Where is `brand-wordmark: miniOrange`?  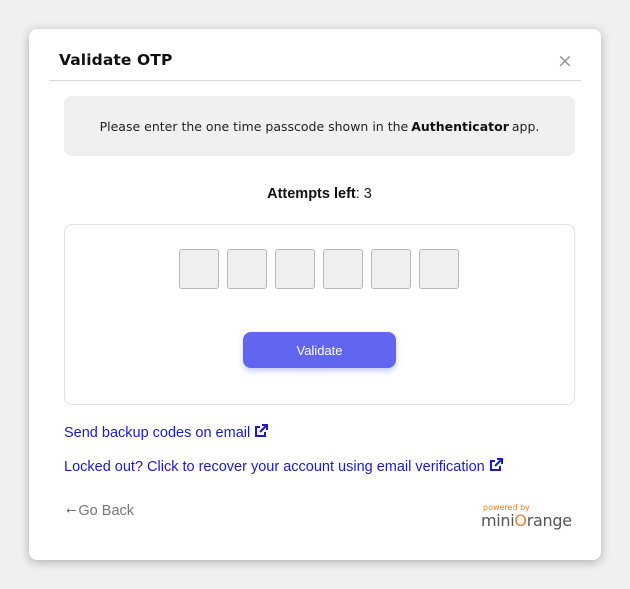 brand-wordmark: miniOrange is located at coordinates (526, 520).